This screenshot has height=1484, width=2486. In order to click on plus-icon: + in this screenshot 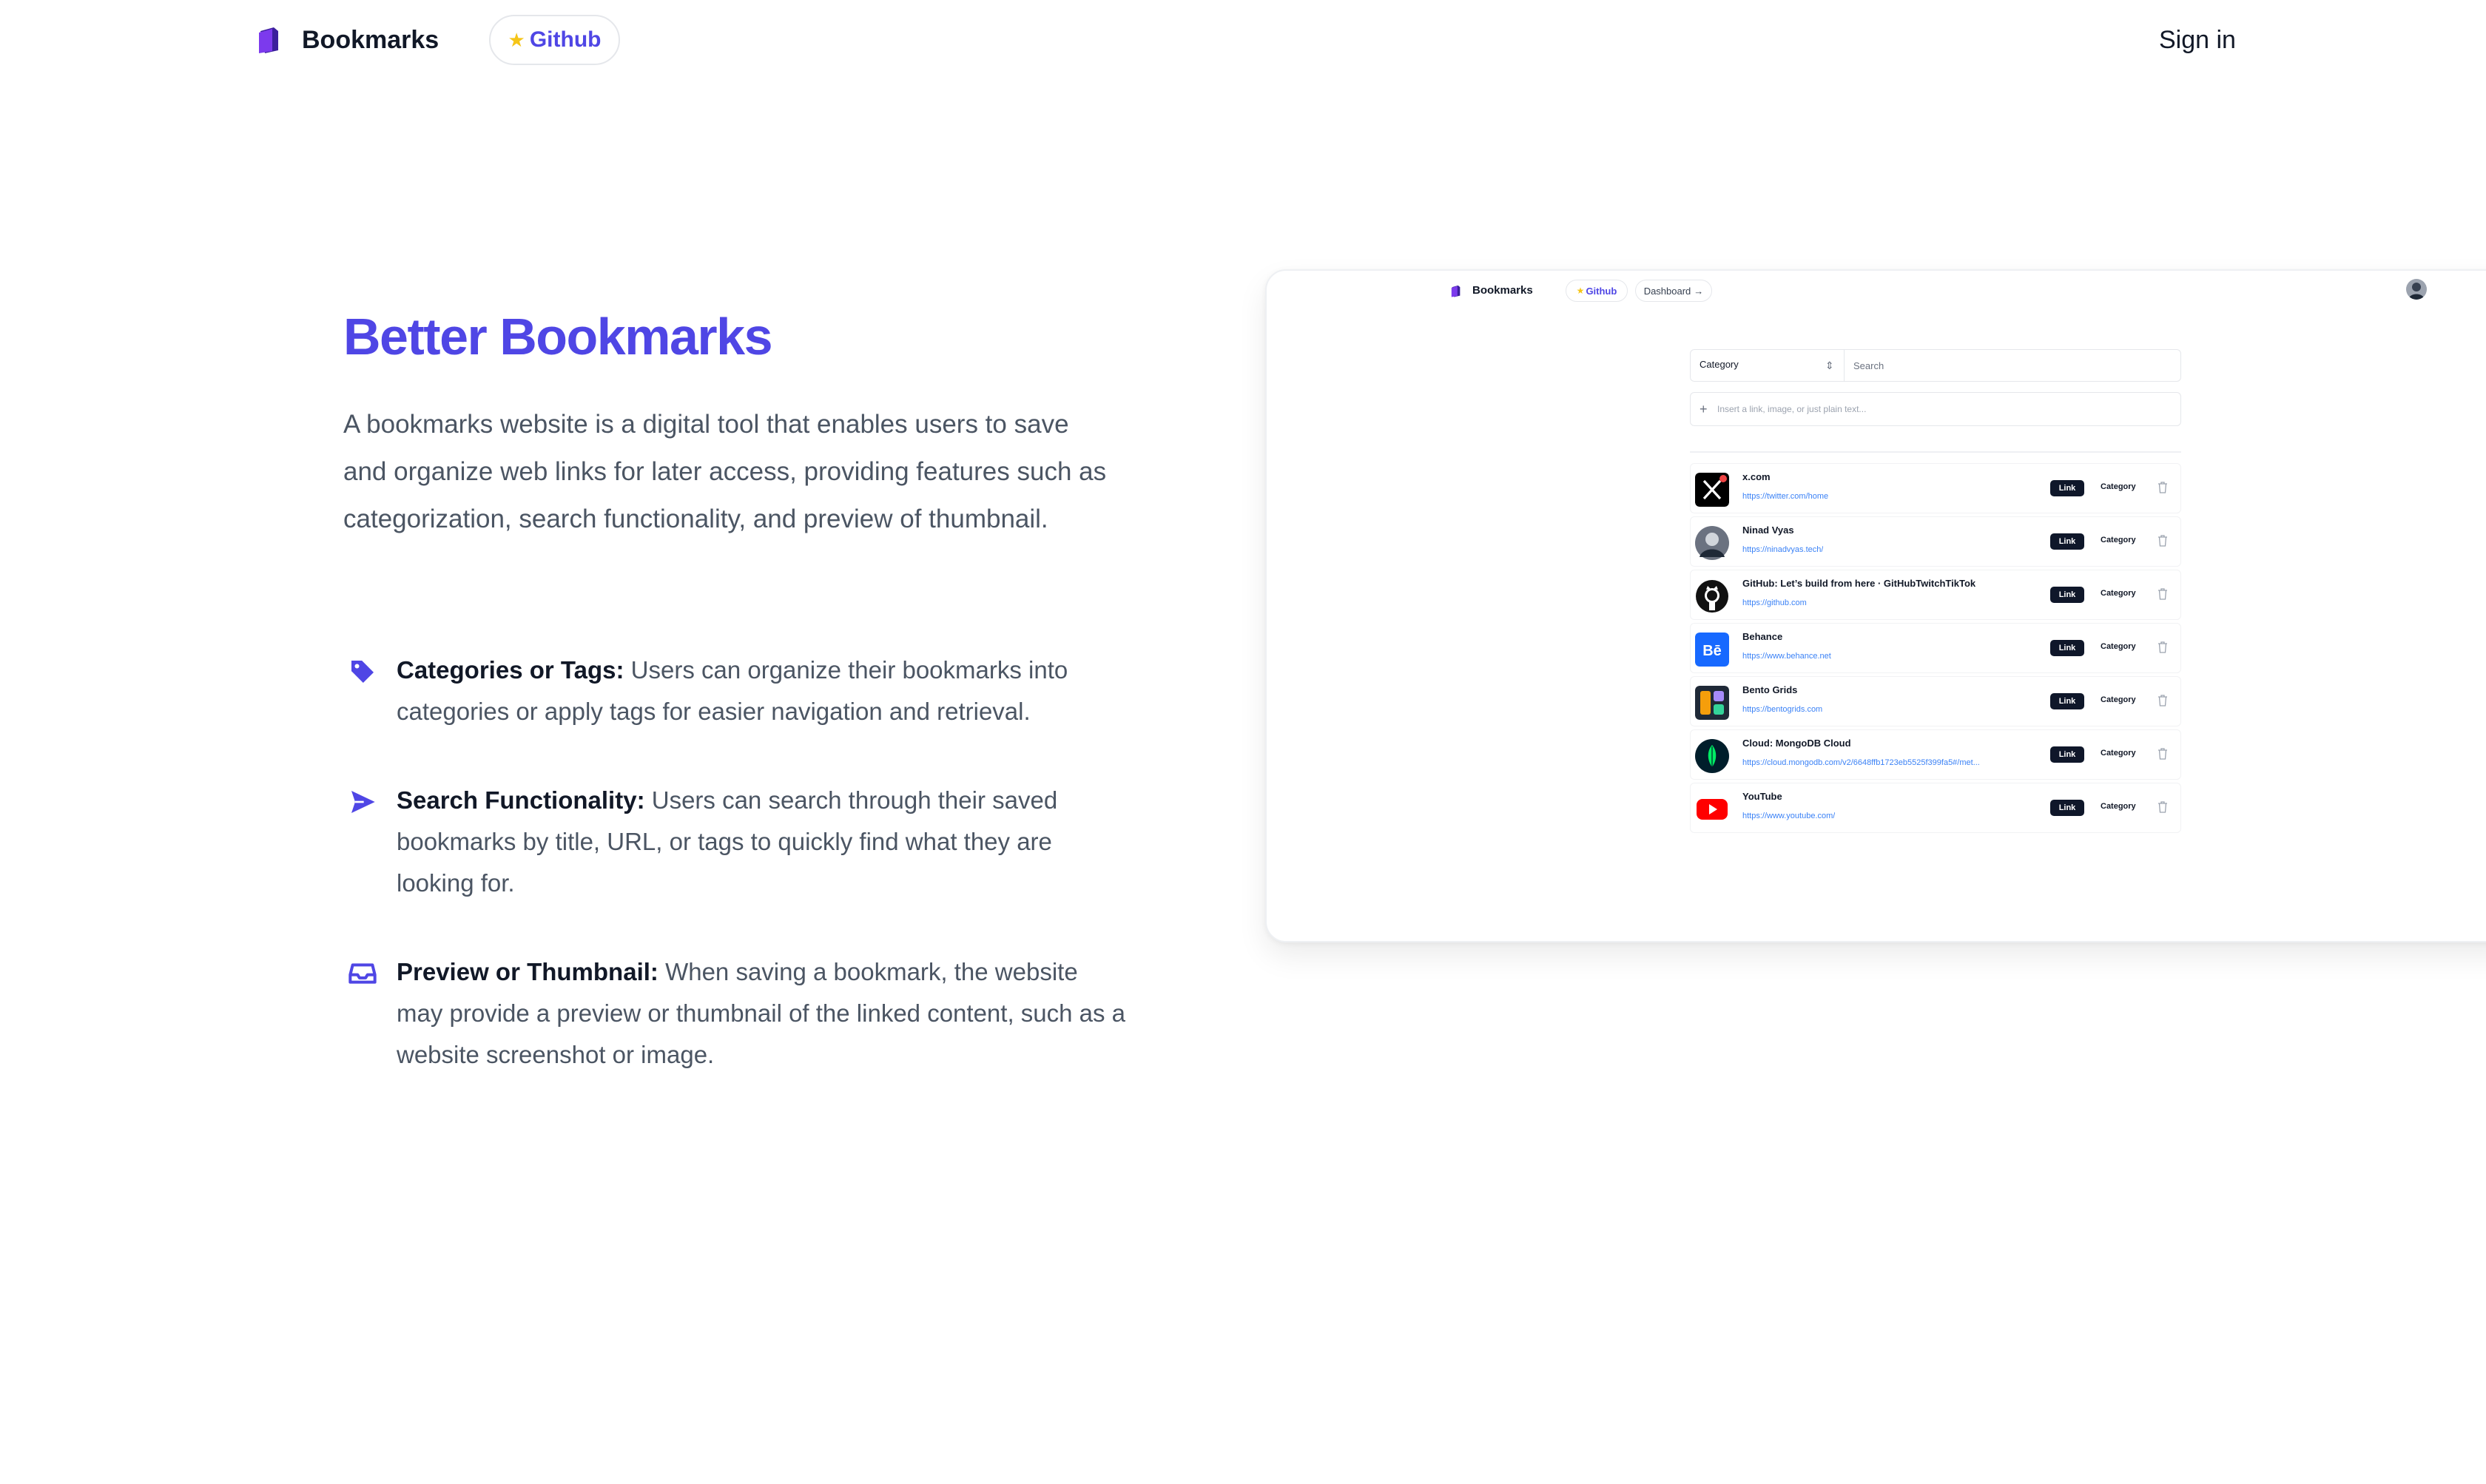, I will do `click(1704, 409)`.